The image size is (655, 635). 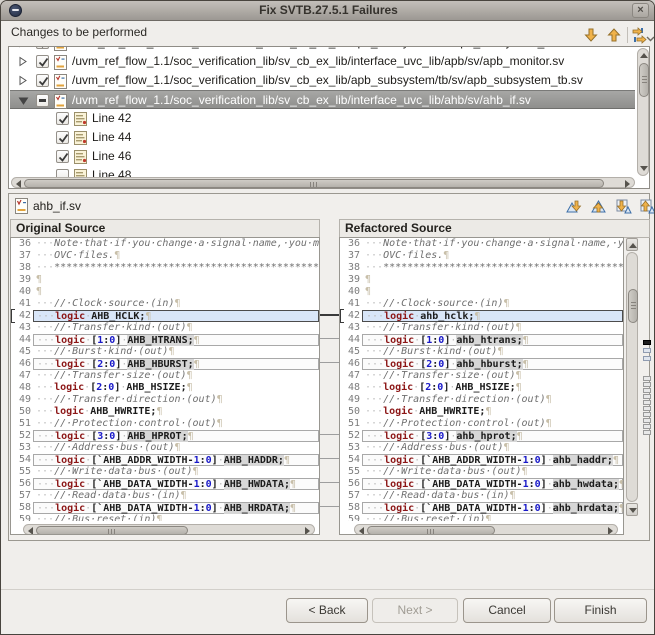 I want to click on line-number: 44, so click(x=353, y=339).